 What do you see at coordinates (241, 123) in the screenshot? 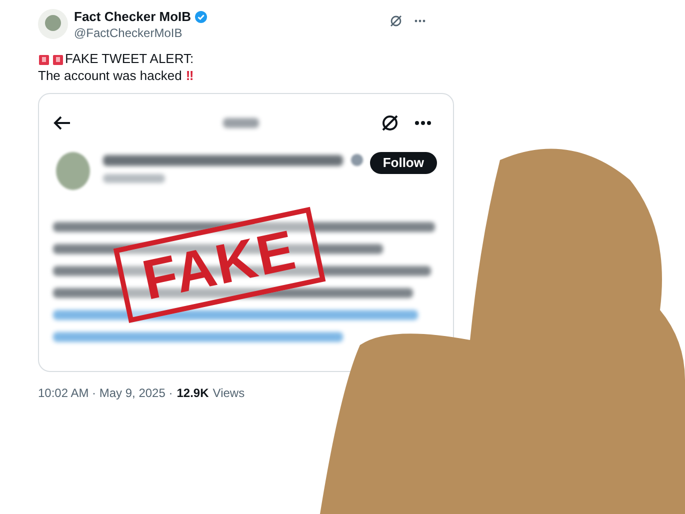
I see `blurred-title` at bounding box center [241, 123].